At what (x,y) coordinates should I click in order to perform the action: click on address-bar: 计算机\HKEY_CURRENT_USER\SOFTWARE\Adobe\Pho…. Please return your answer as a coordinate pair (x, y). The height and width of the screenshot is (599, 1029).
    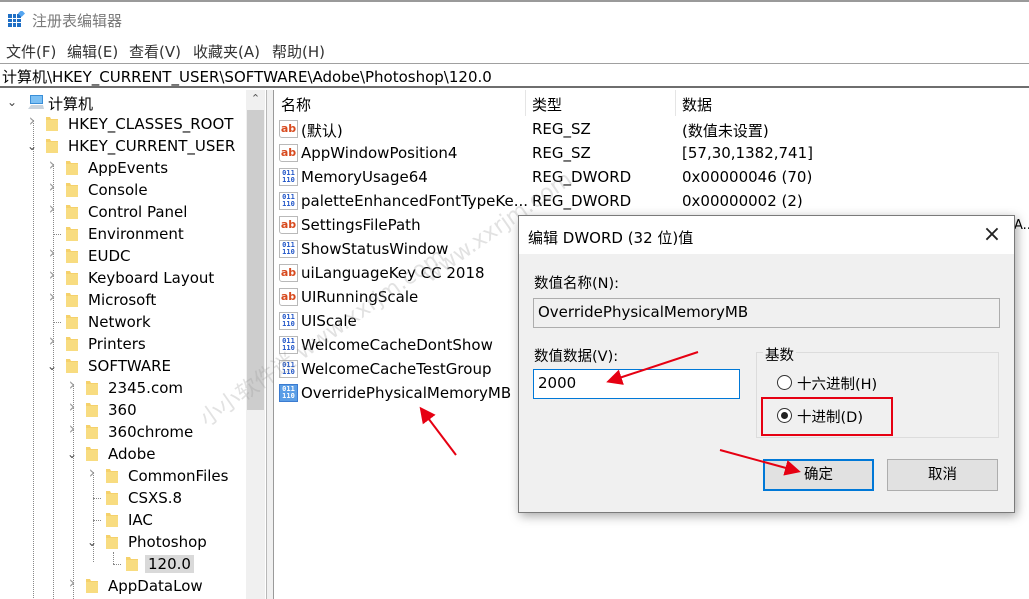
    Looking at the image, I should click on (514, 75).